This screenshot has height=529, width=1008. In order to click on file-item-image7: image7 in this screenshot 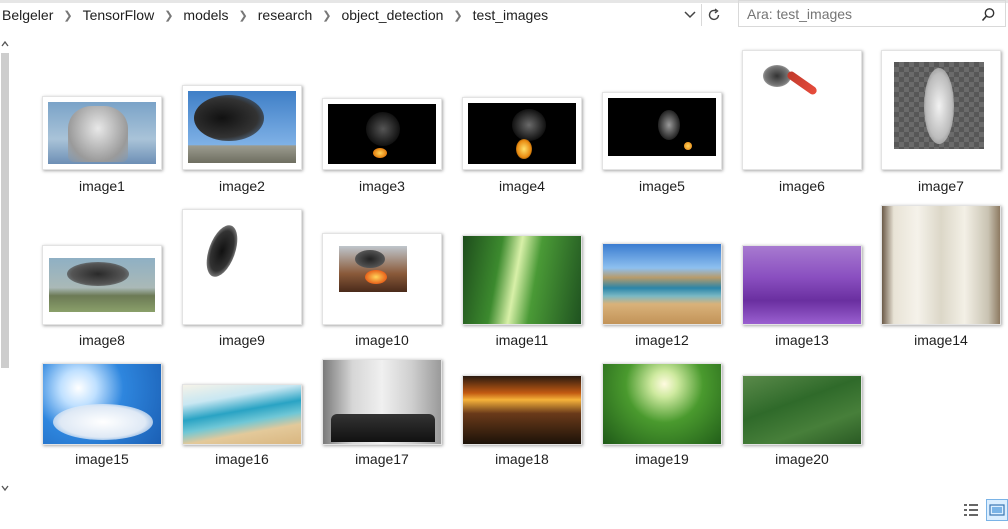, I will do `click(941, 125)`.